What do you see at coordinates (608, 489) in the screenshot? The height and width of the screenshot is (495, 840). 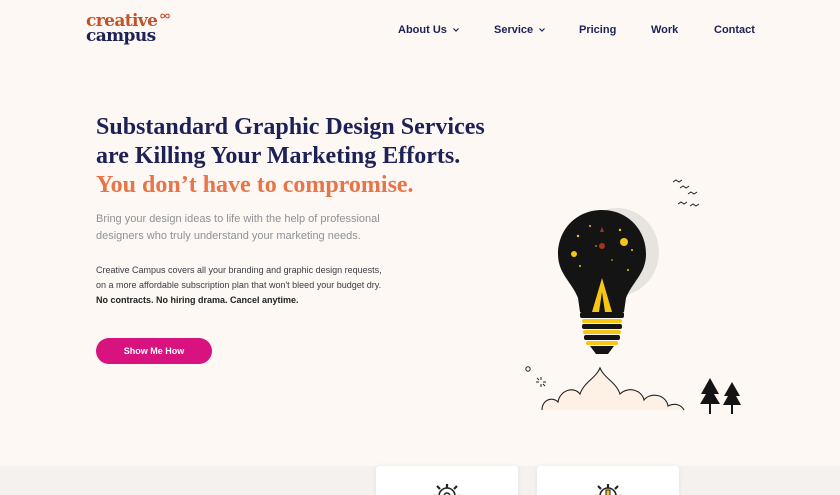 I see `gear-pencil-icon` at bounding box center [608, 489].